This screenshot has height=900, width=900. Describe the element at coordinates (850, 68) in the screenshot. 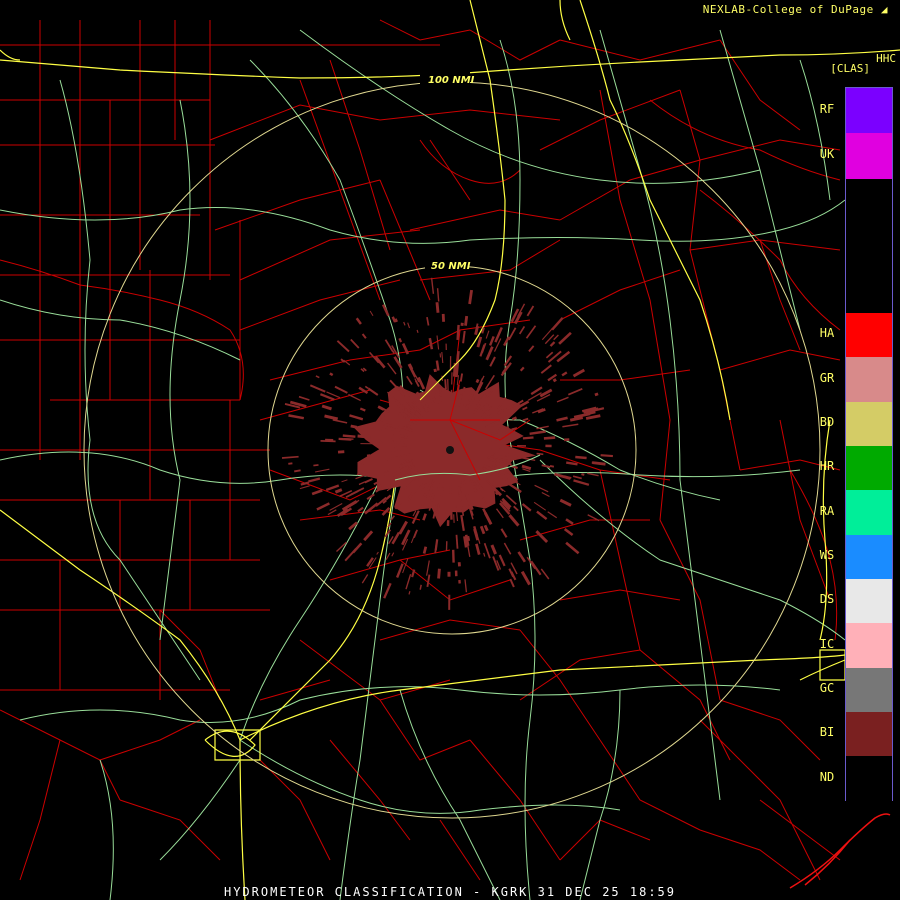

I see `class-label: [CLAS]` at that location.